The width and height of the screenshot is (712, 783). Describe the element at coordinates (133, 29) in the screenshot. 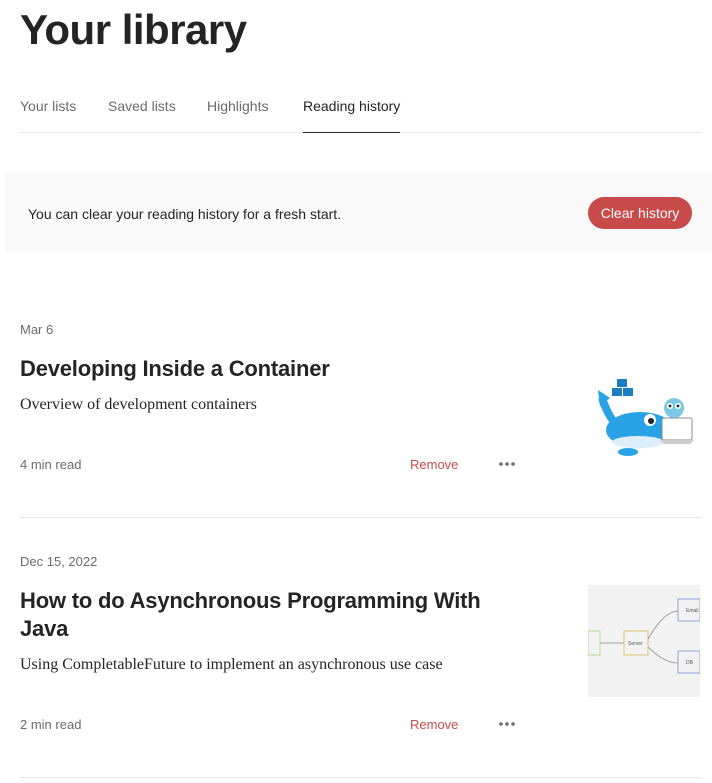

I see `page-title: Your library` at that location.